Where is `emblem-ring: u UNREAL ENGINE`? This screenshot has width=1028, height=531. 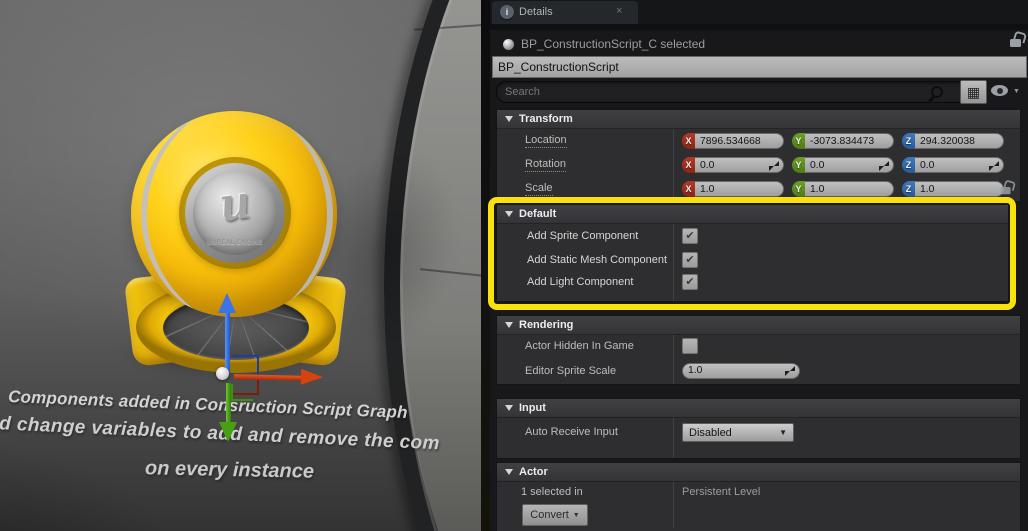
emblem-ring: u UNREAL ENGINE is located at coordinates (235, 213).